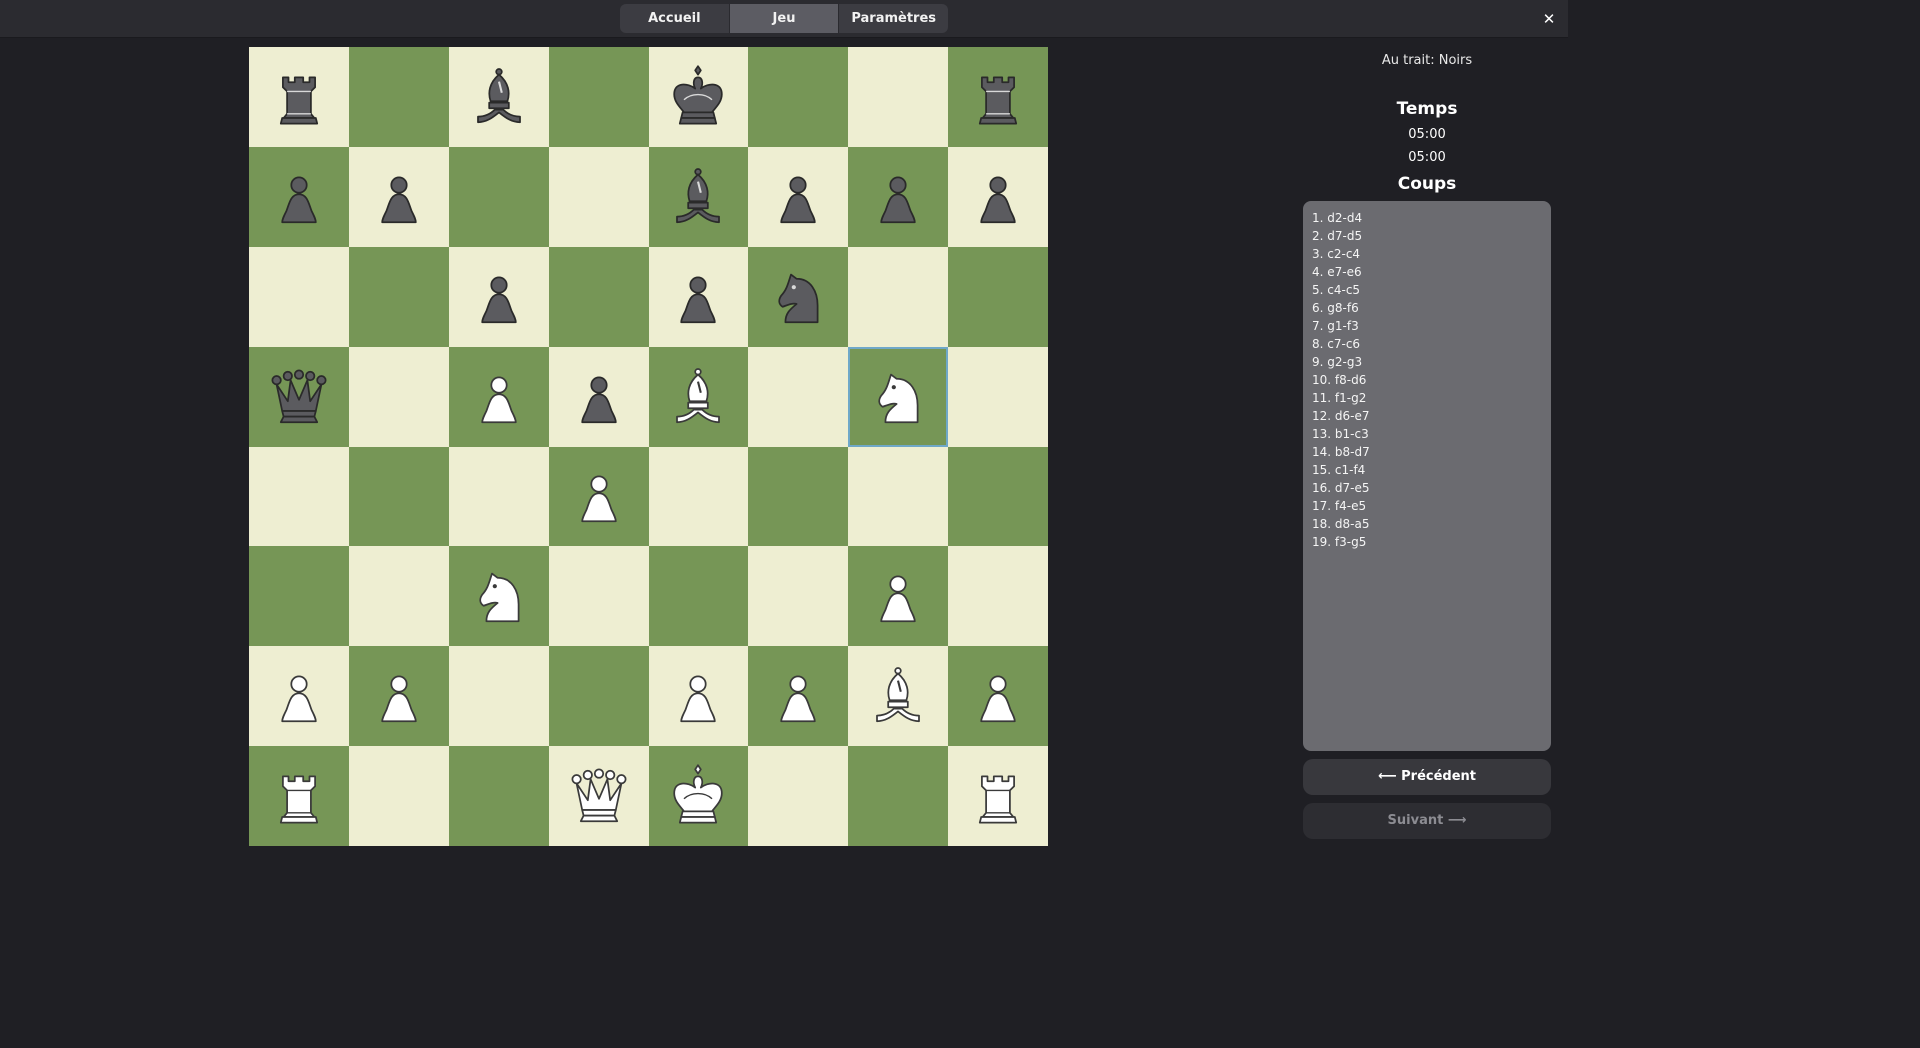 This screenshot has height=1048, width=1920. Describe the element at coordinates (1427, 290) in the screenshot. I see `move-item: 5. c4-c5` at that location.